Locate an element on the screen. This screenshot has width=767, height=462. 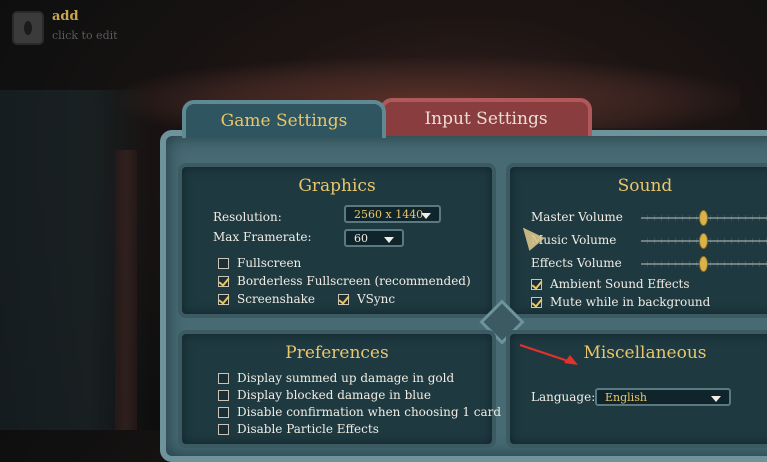
master-volume-label: Master Volume is located at coordinates (577, 217).